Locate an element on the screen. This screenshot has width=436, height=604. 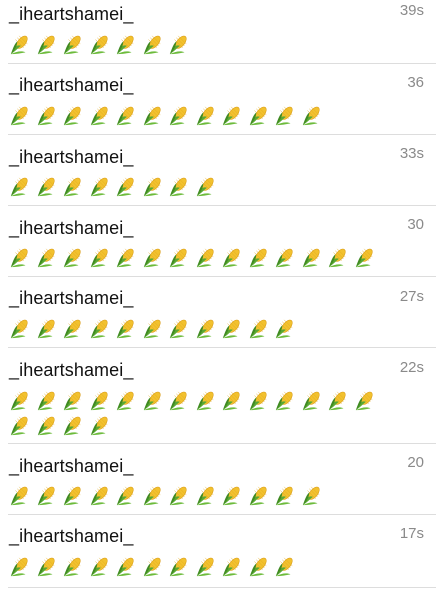
comment-timestamp: 20 is located at coordinates (415, 462).